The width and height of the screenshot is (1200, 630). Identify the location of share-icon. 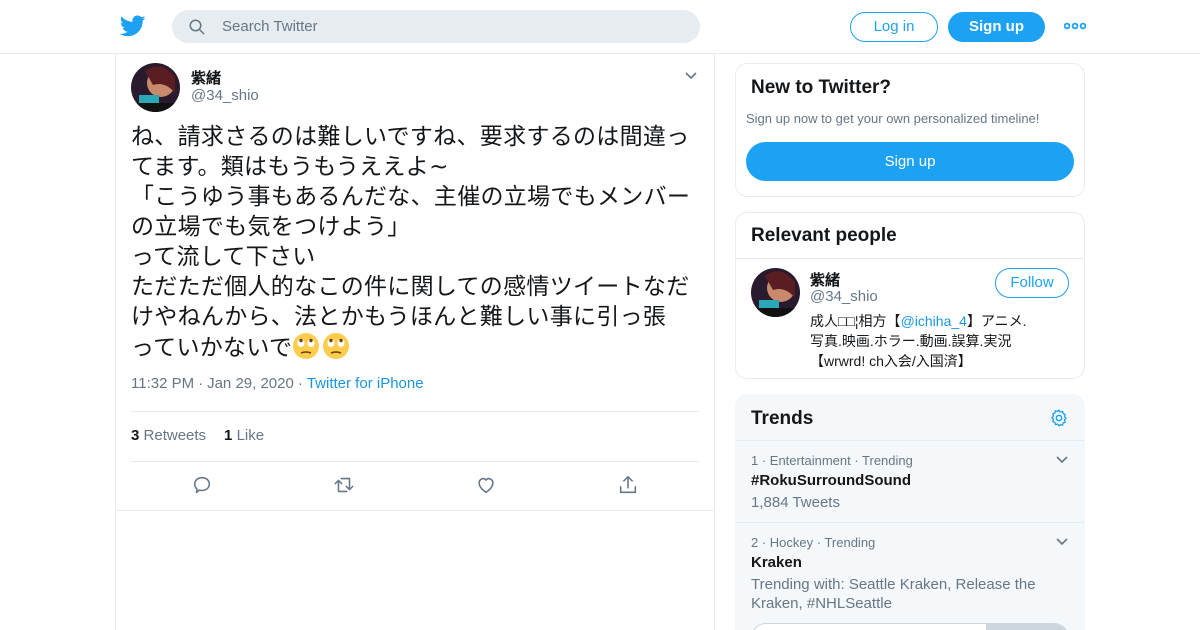
(628, 485).